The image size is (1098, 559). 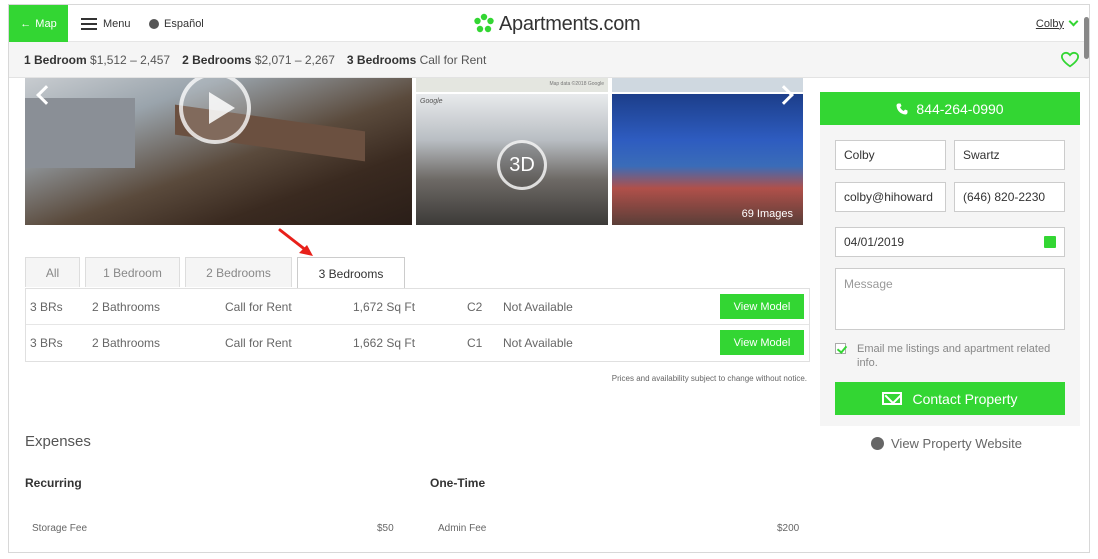 I want to click on website-link-label: View Property Website, so click(x=957, y=443).